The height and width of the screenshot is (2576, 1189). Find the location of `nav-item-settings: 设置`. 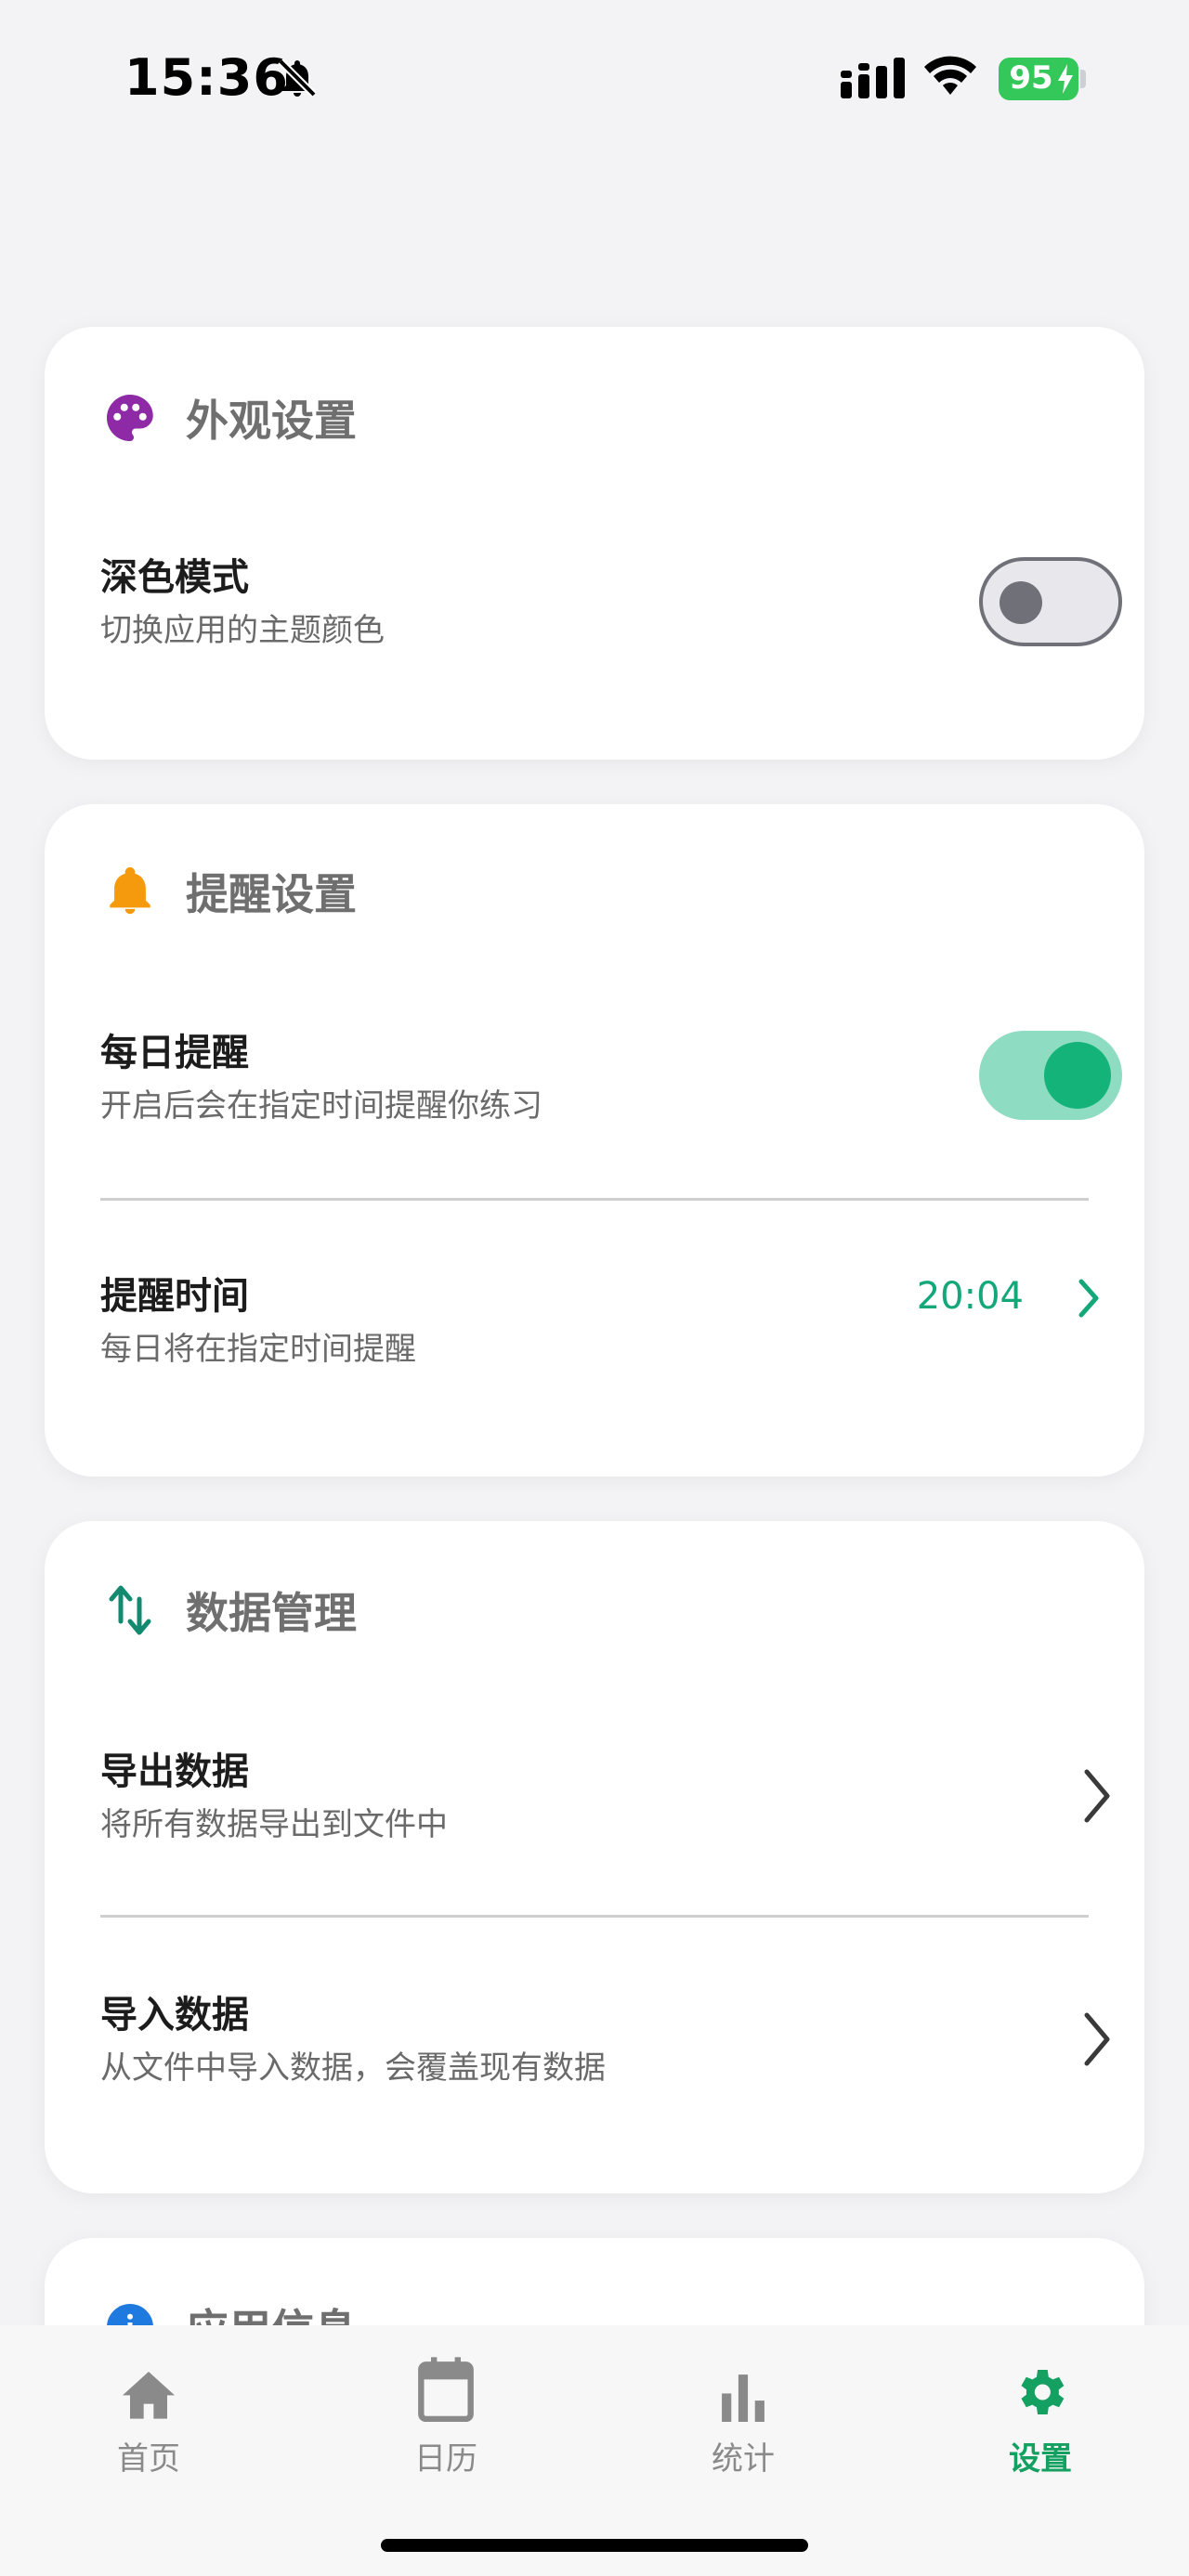

nav-item-settings: 设置 is located at coordinates (1040, 2417).